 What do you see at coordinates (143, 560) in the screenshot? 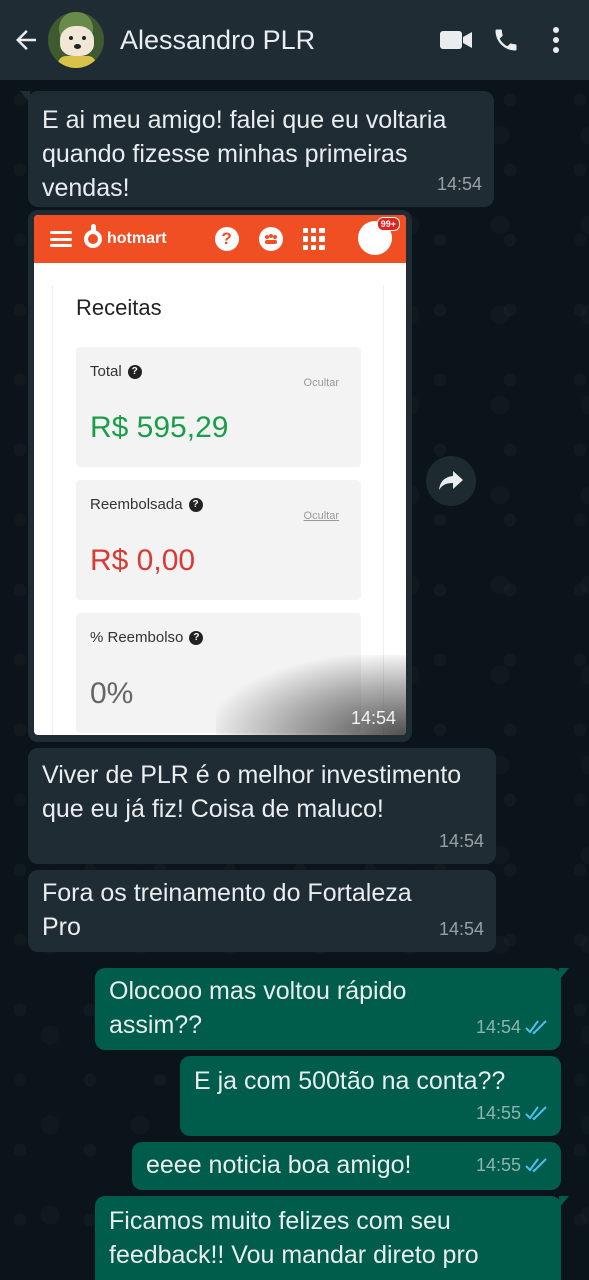
I see `card-value: R$ 0,00` at bounding box center [143, 560].